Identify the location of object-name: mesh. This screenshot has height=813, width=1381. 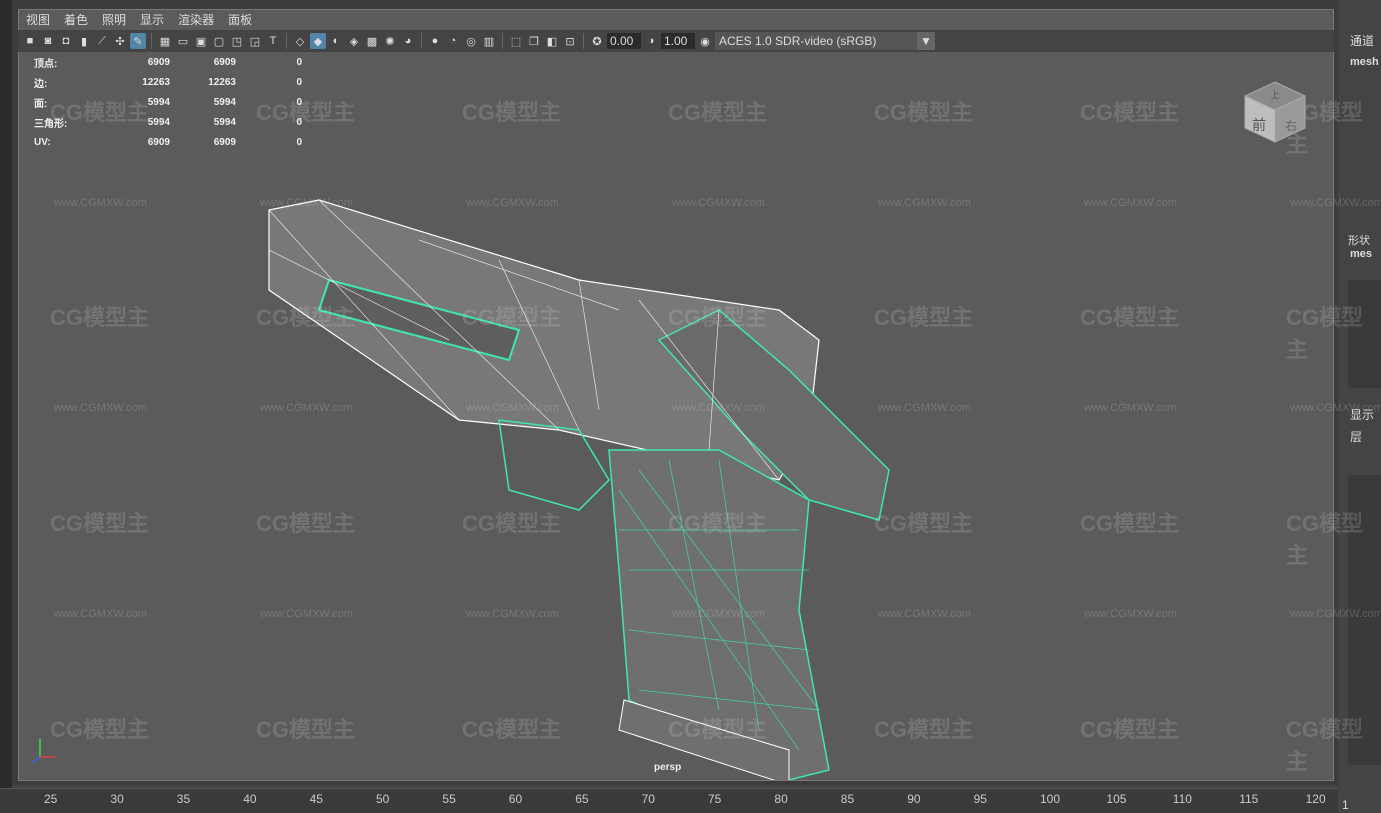
(1364, 62).